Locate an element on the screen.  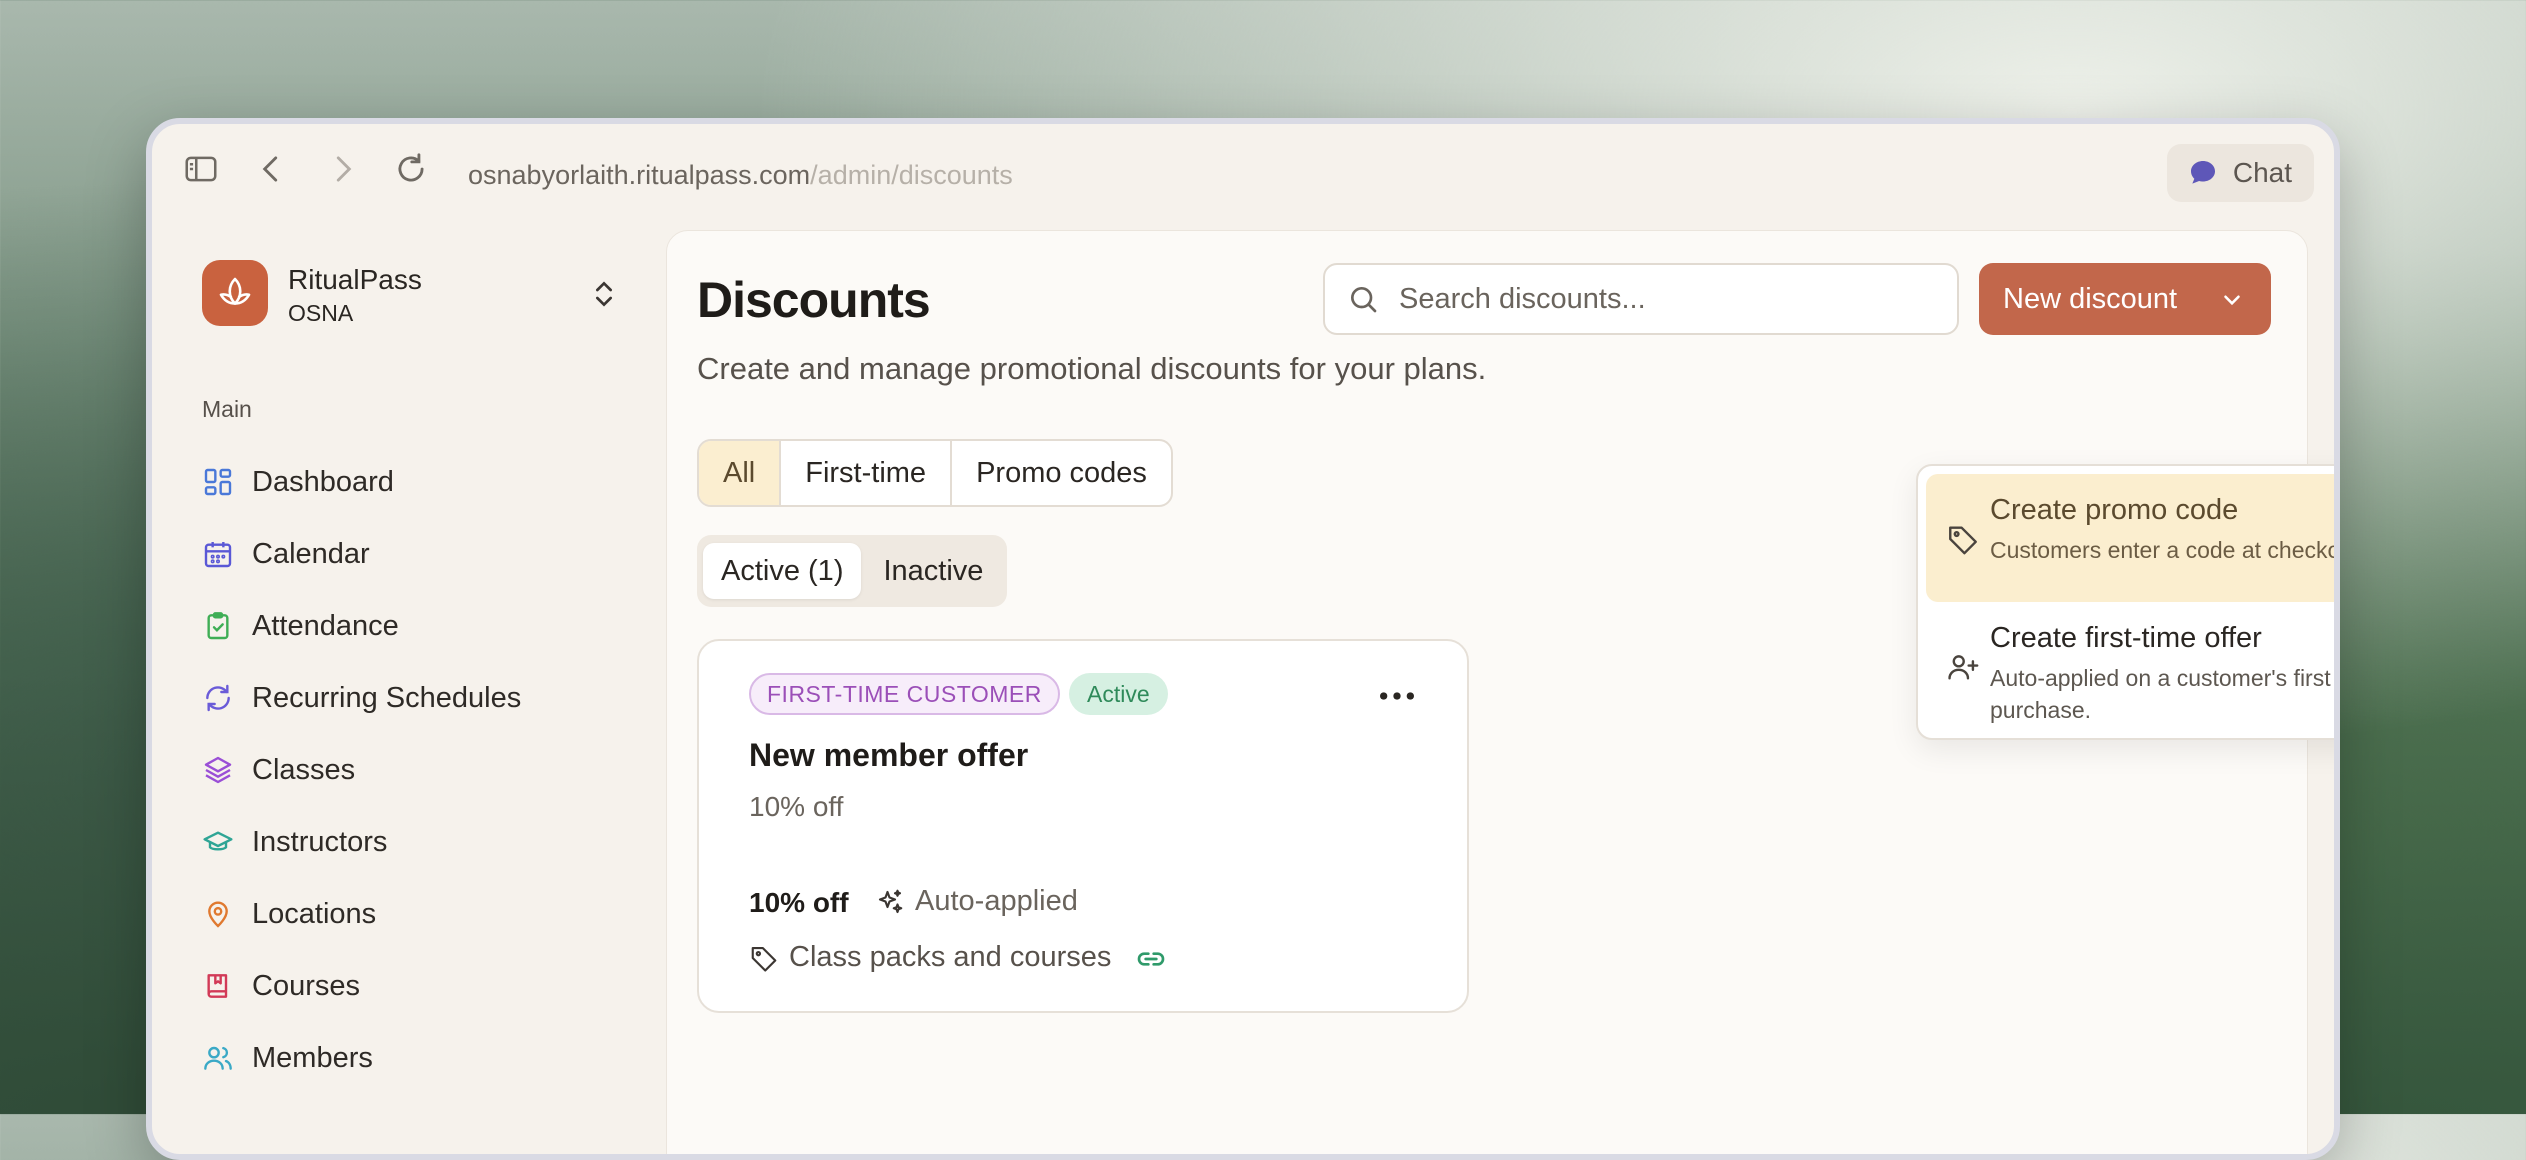
sidebar-item-dashboard: Dashboard is located at coordinates (412, 482).